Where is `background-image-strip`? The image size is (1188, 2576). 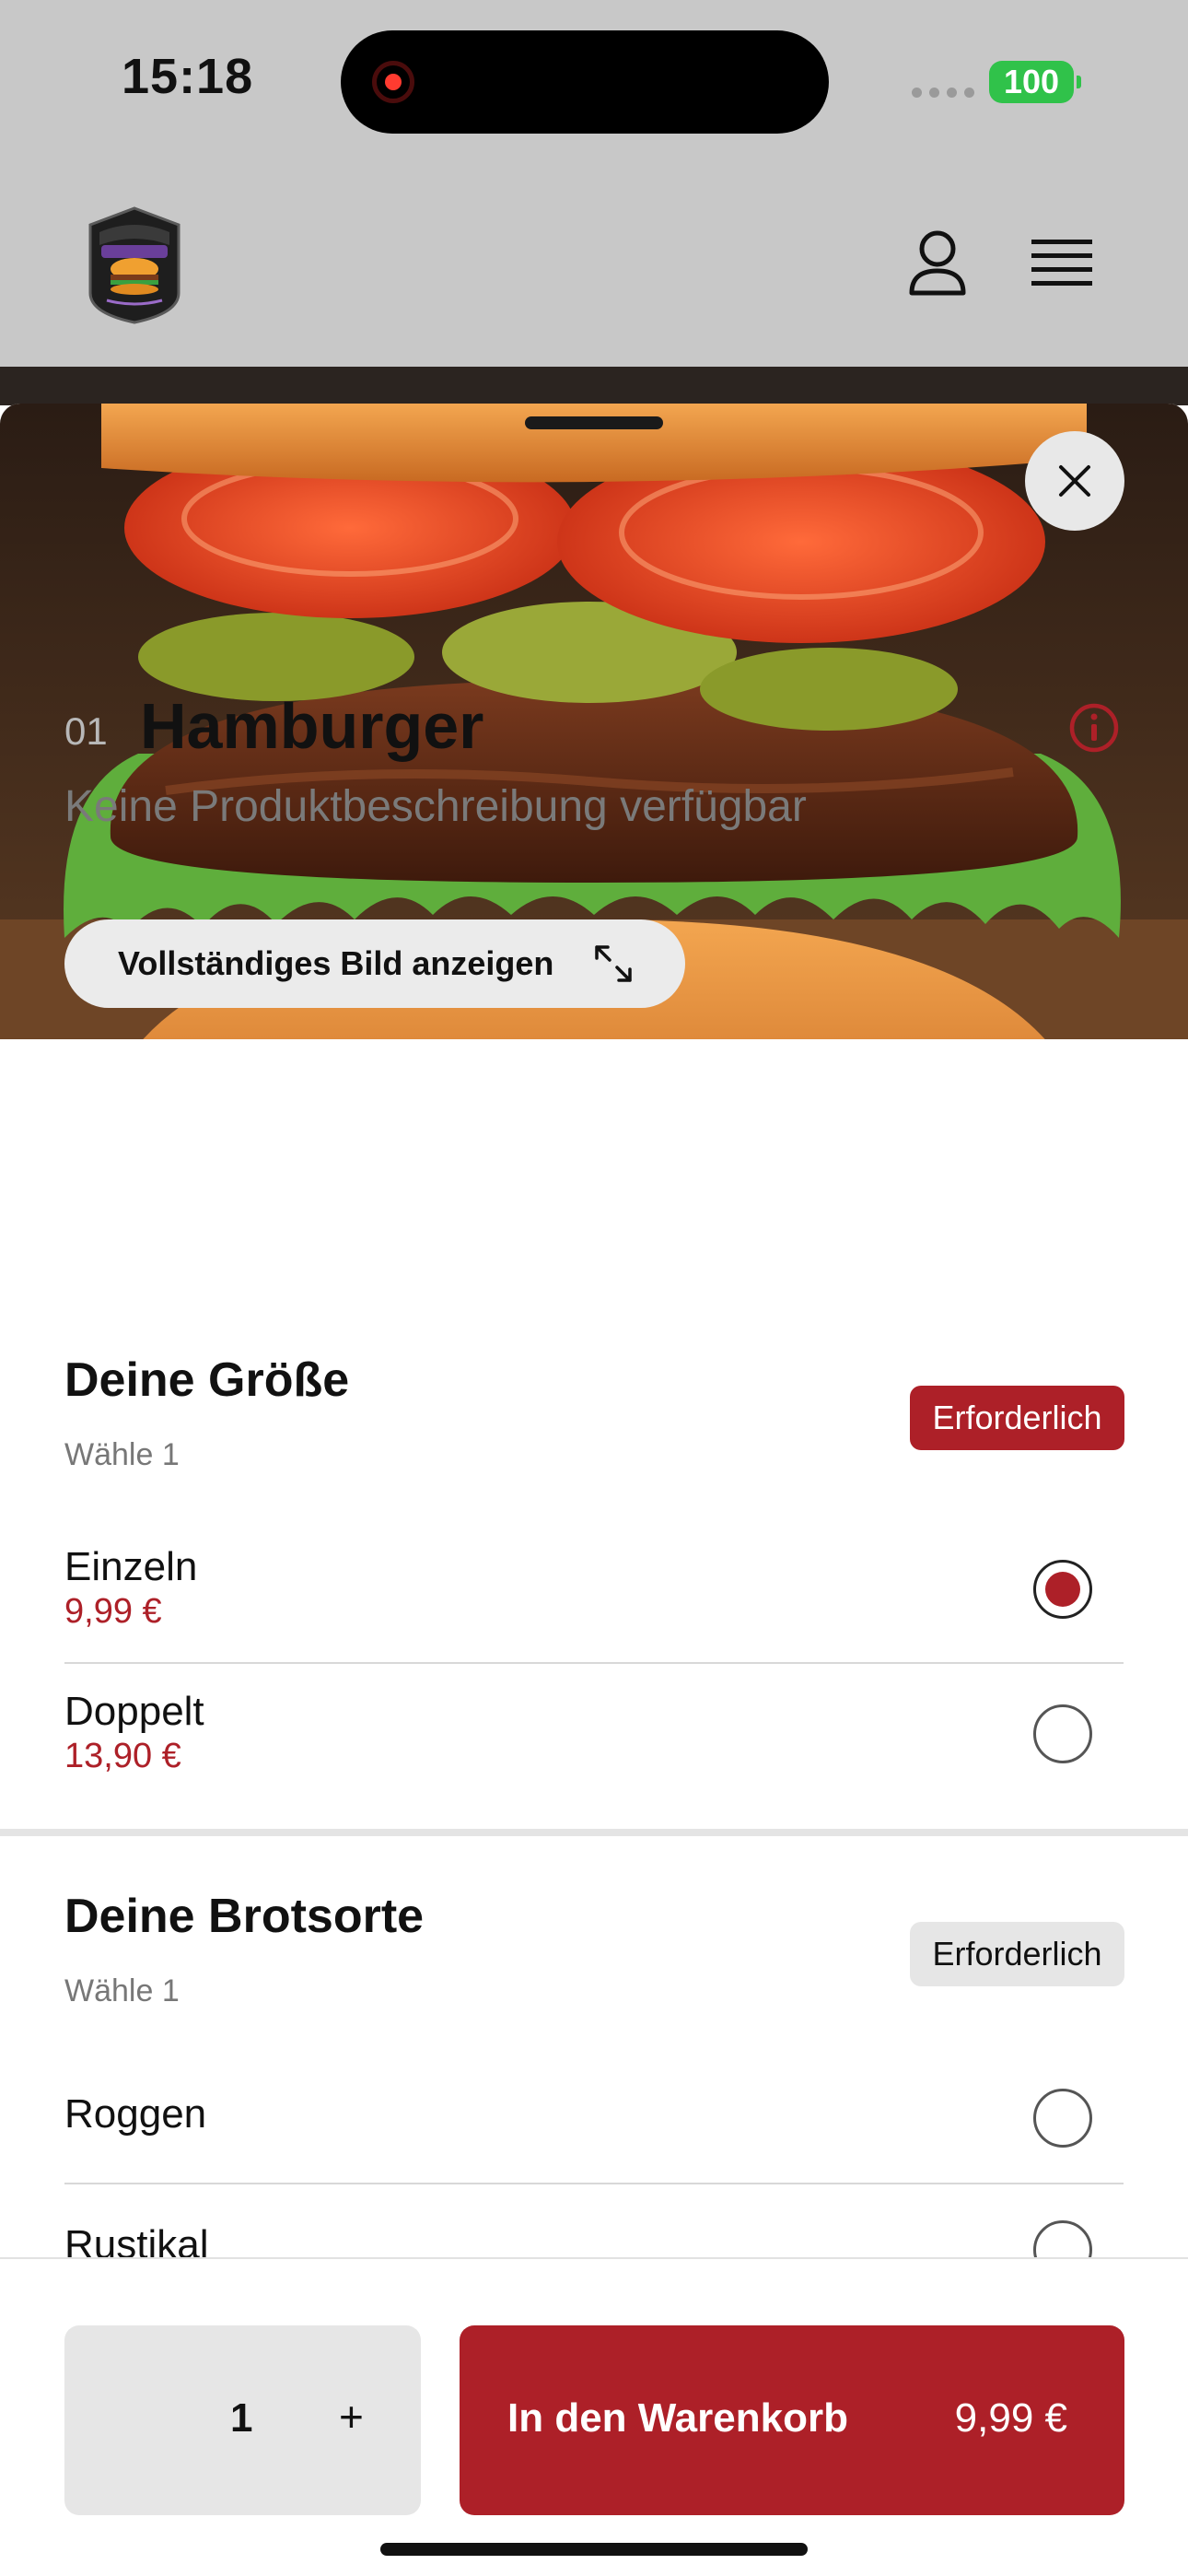
background-image-strip is located at coordinates (594, 386).